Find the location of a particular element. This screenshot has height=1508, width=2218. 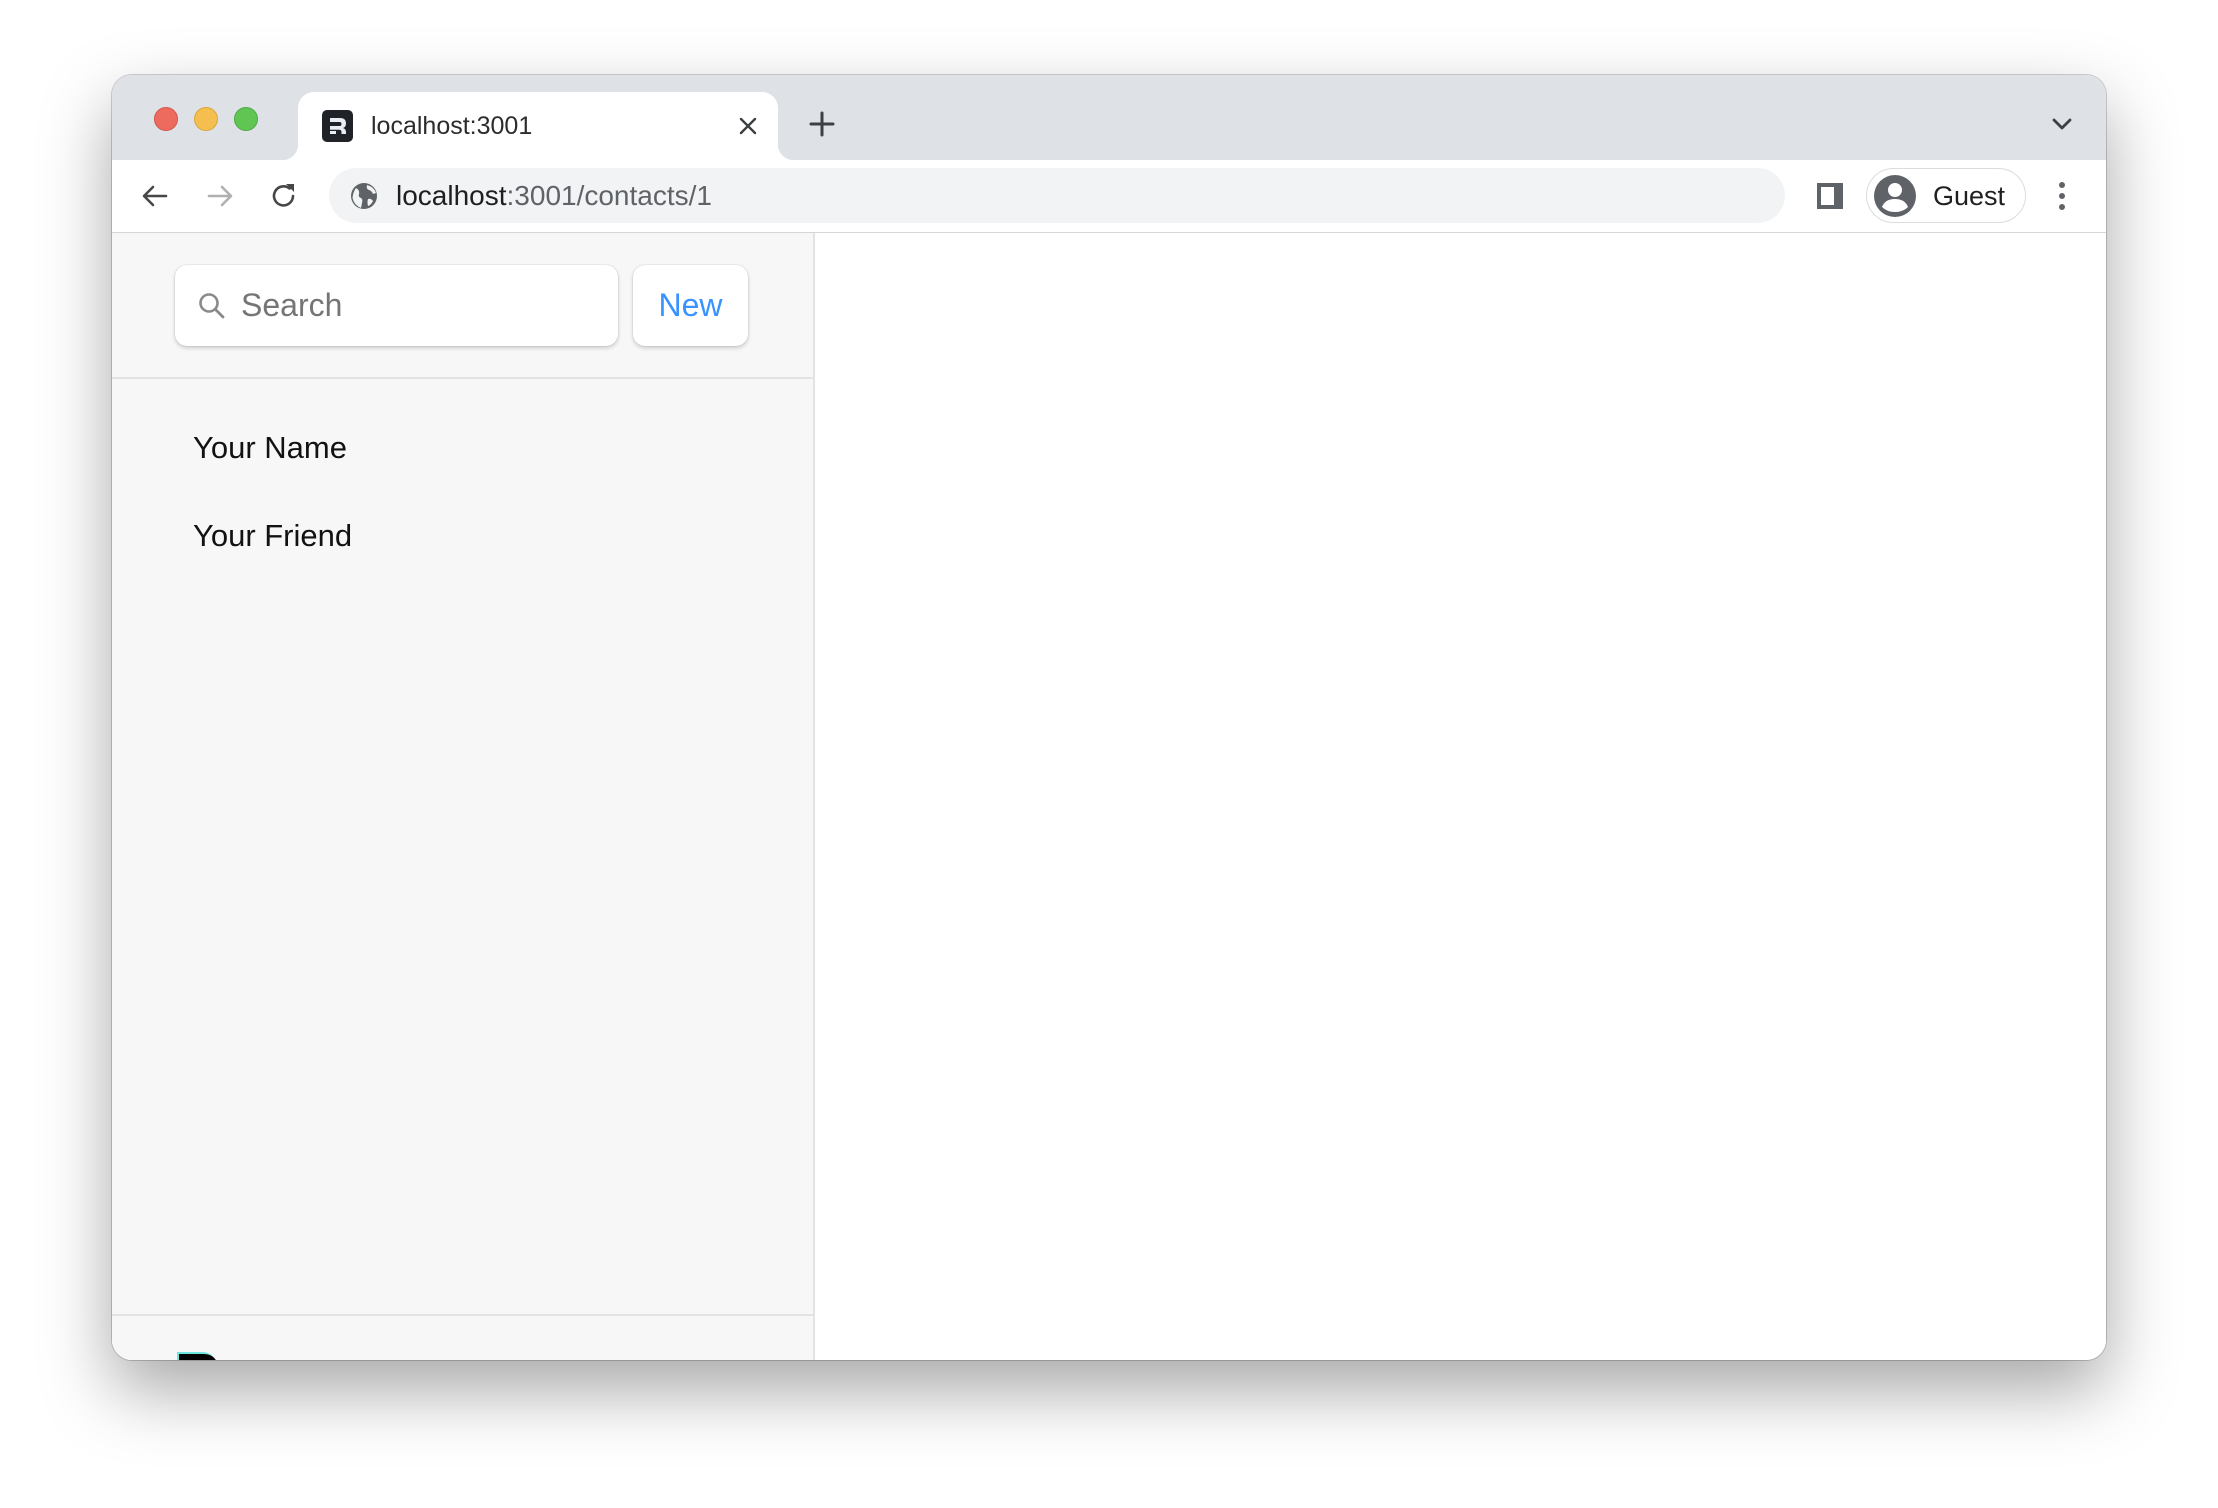

tab-title: localhost:3001 is located at coordinates (452, 126).